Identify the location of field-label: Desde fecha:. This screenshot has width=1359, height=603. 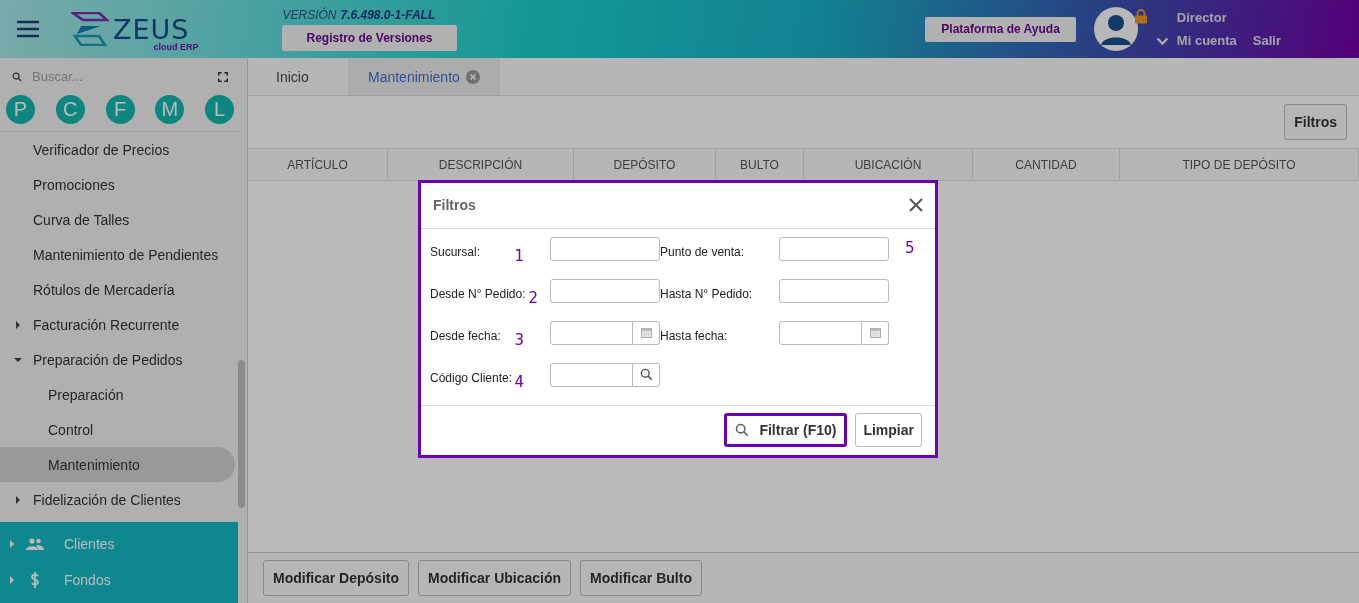
(465, 335).